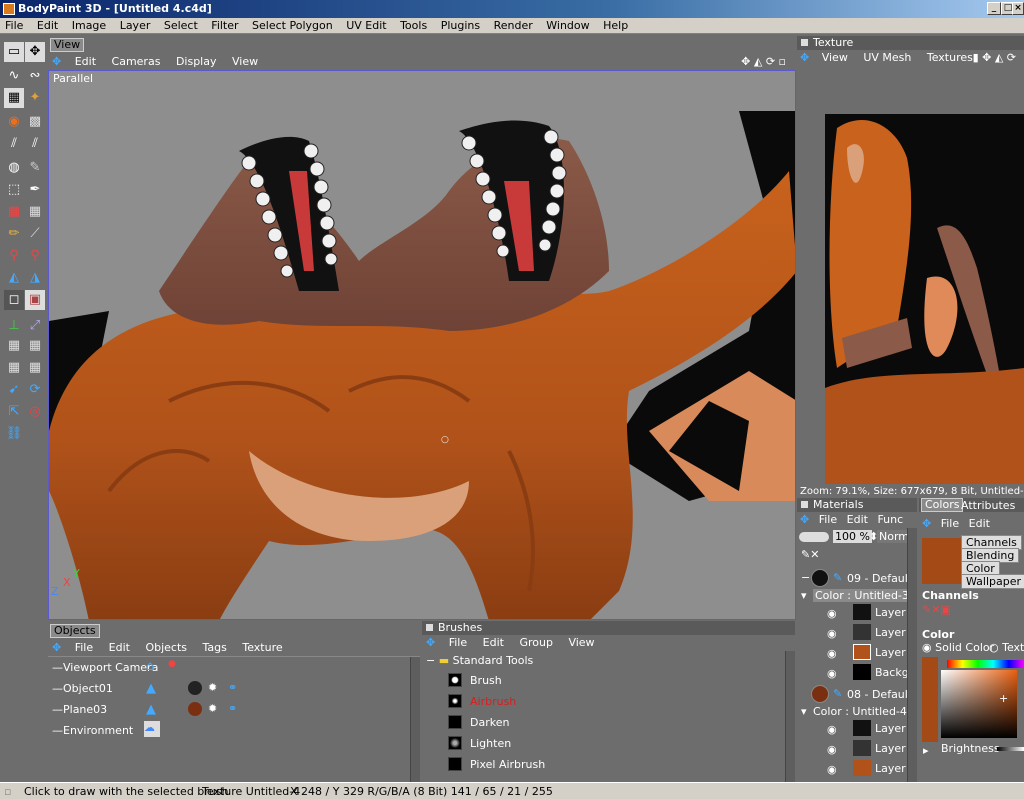 The height and width of the screenshot is (799, 1024). Describe the element at coordinates (804, 520) in the screenshot. I see `materials-pin-icon: ✥` at that location.